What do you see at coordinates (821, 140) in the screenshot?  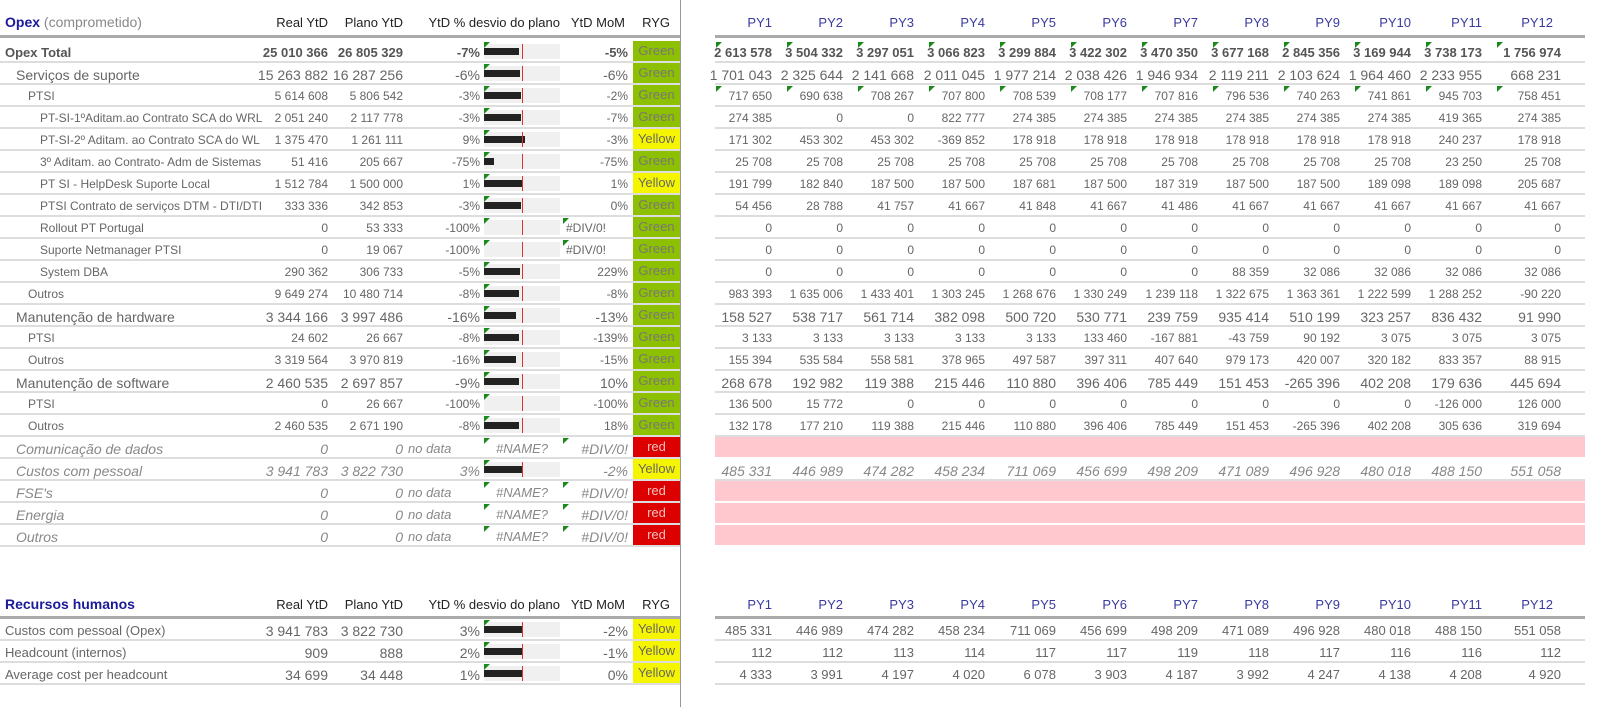 I see `py2-value: 453 302` at bounding box center [821, 140].